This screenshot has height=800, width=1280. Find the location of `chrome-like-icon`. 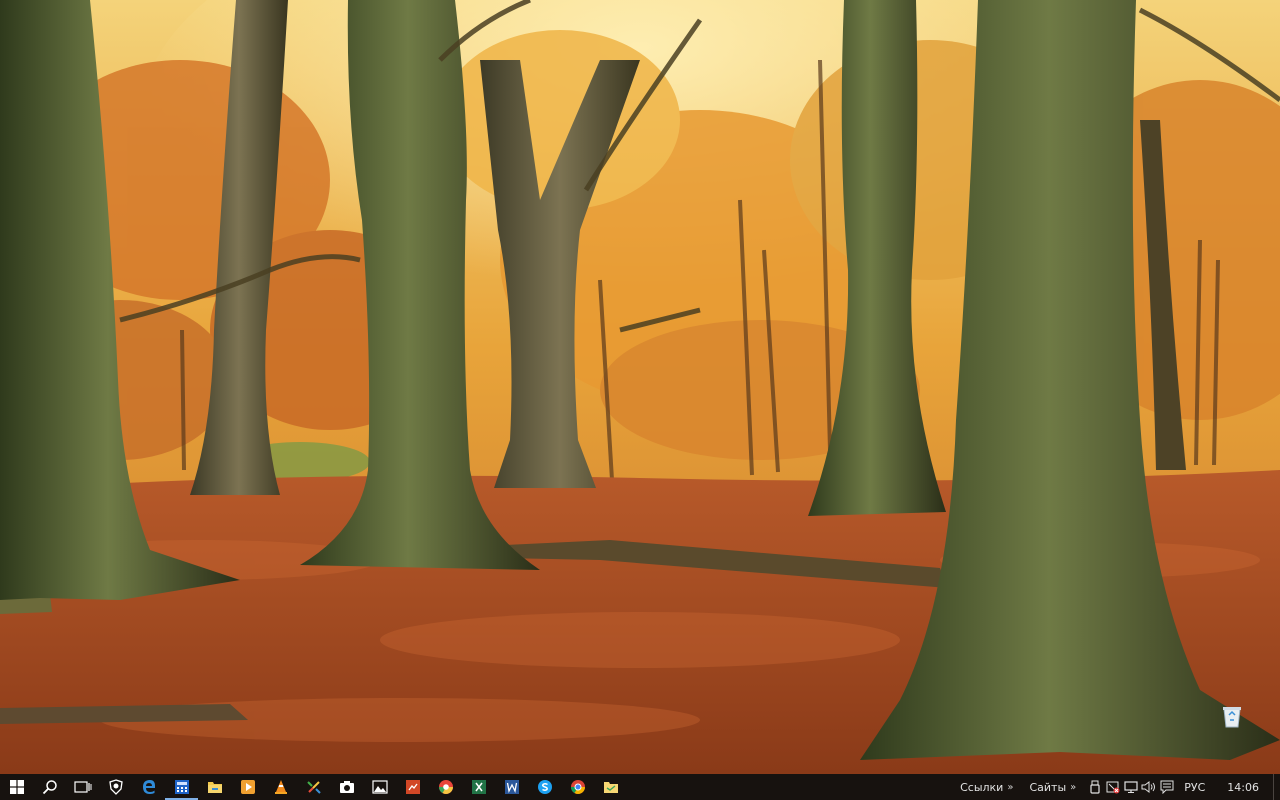

chrome-like-icon is located at coordinates (445, 787).